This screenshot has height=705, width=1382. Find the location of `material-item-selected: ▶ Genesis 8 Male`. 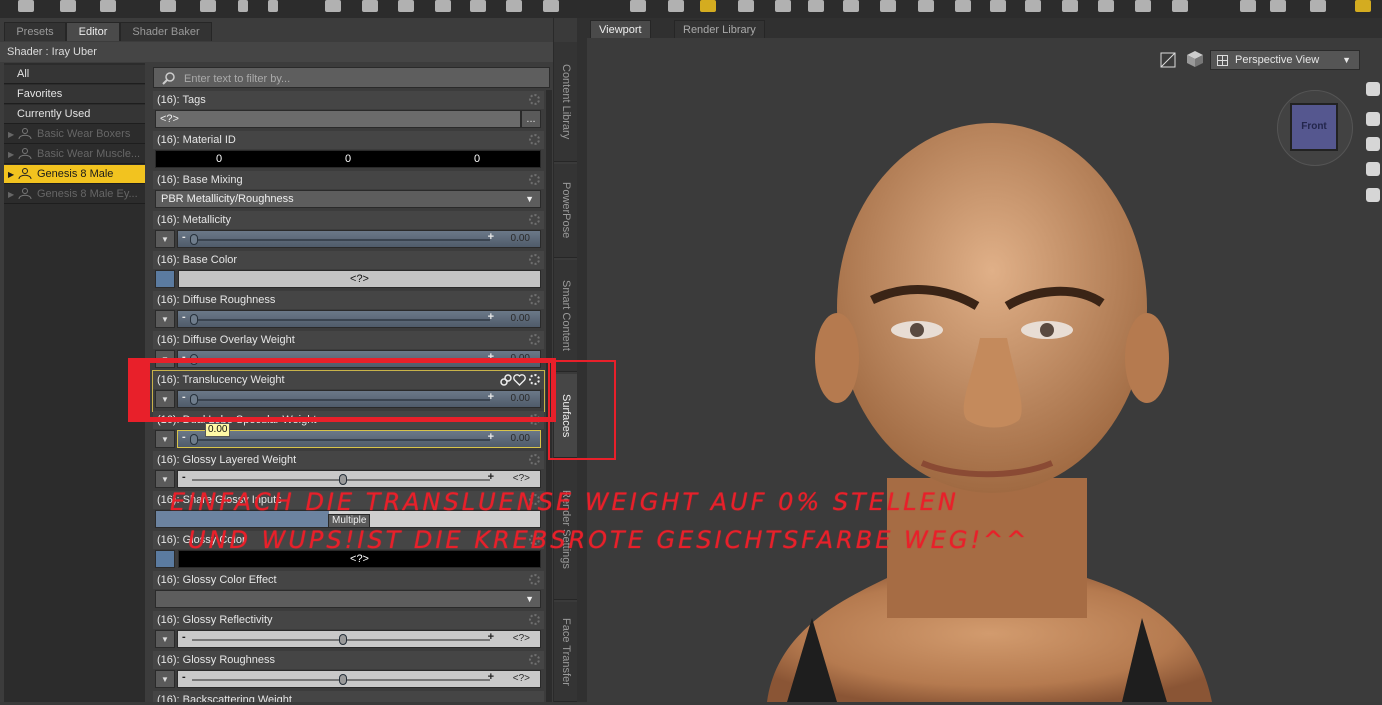

material-item-selected: ▶ Genesis 8 Male is located at coordinates (74, 174).